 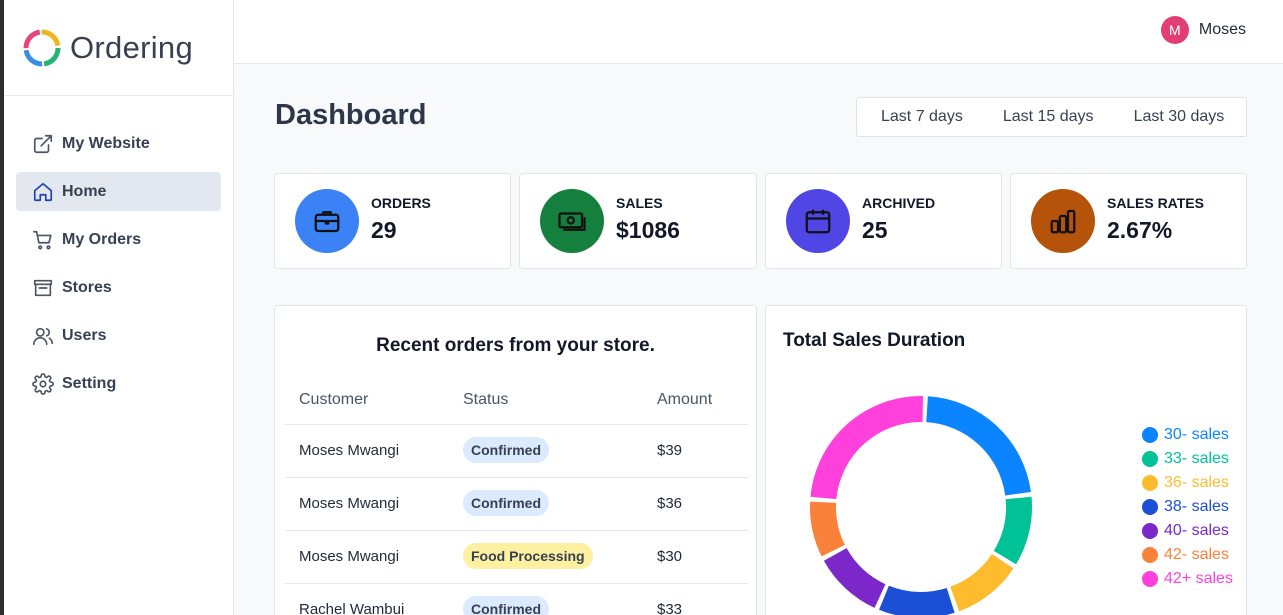 I want to click on amount-cell: $36, so click(x=670, y=503).